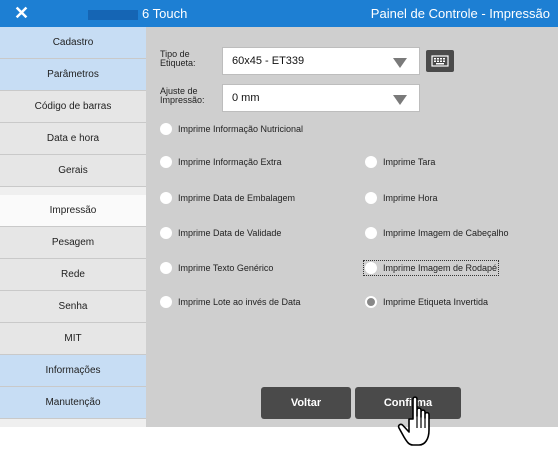  I want to click on option-label: Imprime Texto Genérico, so click(226, 268).